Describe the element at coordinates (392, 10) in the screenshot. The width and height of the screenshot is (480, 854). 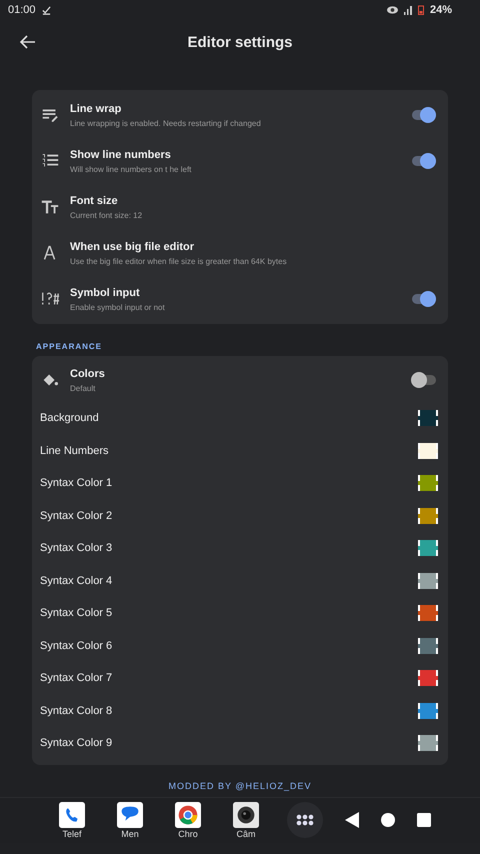
I see `eye-icon` at that location.